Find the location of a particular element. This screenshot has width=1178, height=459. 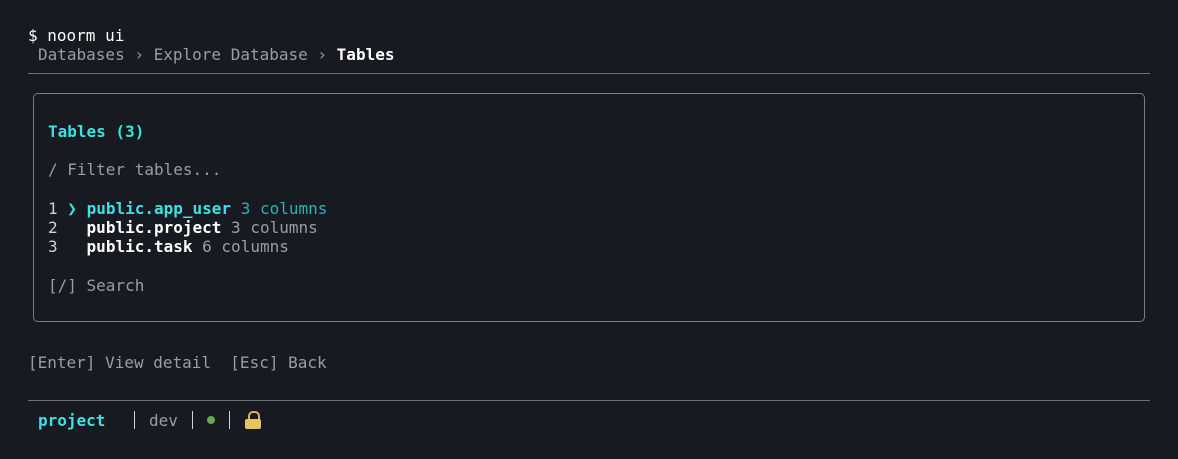

row-index: 2 is located at coordinates (53, 227).